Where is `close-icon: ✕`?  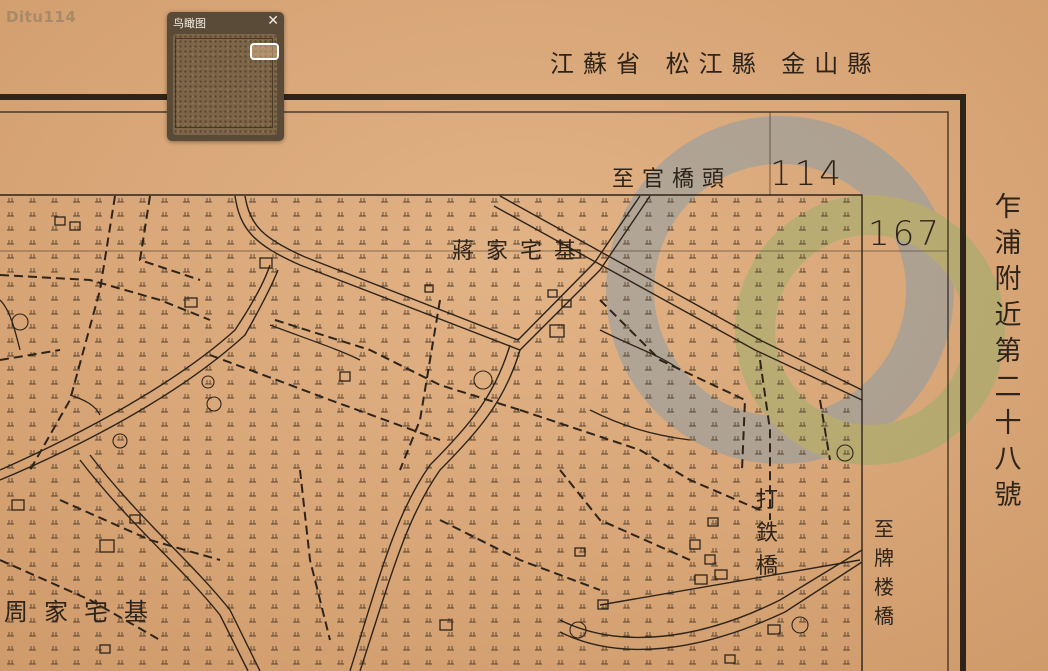 close-icon: ✕ is located at coordinates (273, 21).